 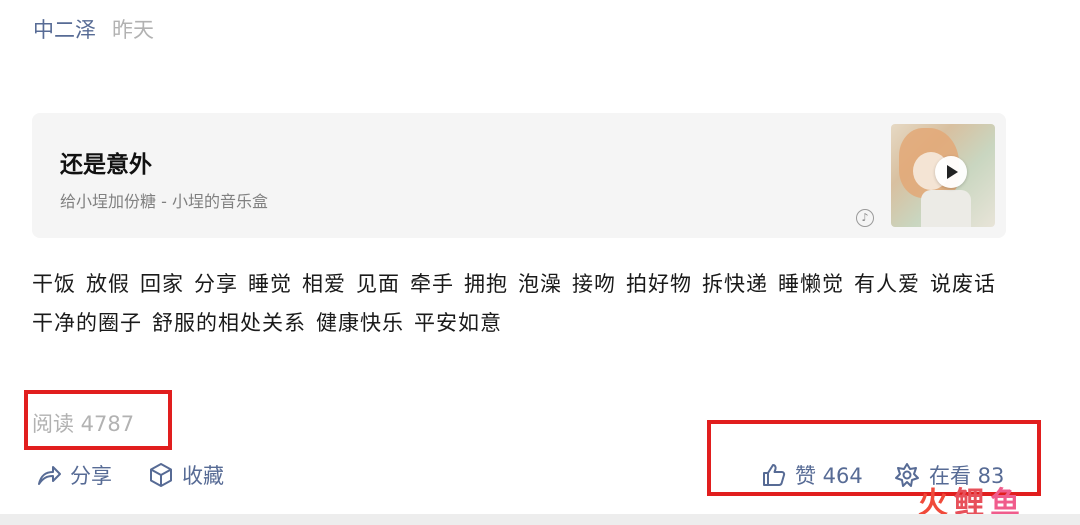 I want to click on article-meta: 中二泽 昨天, so click(x=93, y=29).